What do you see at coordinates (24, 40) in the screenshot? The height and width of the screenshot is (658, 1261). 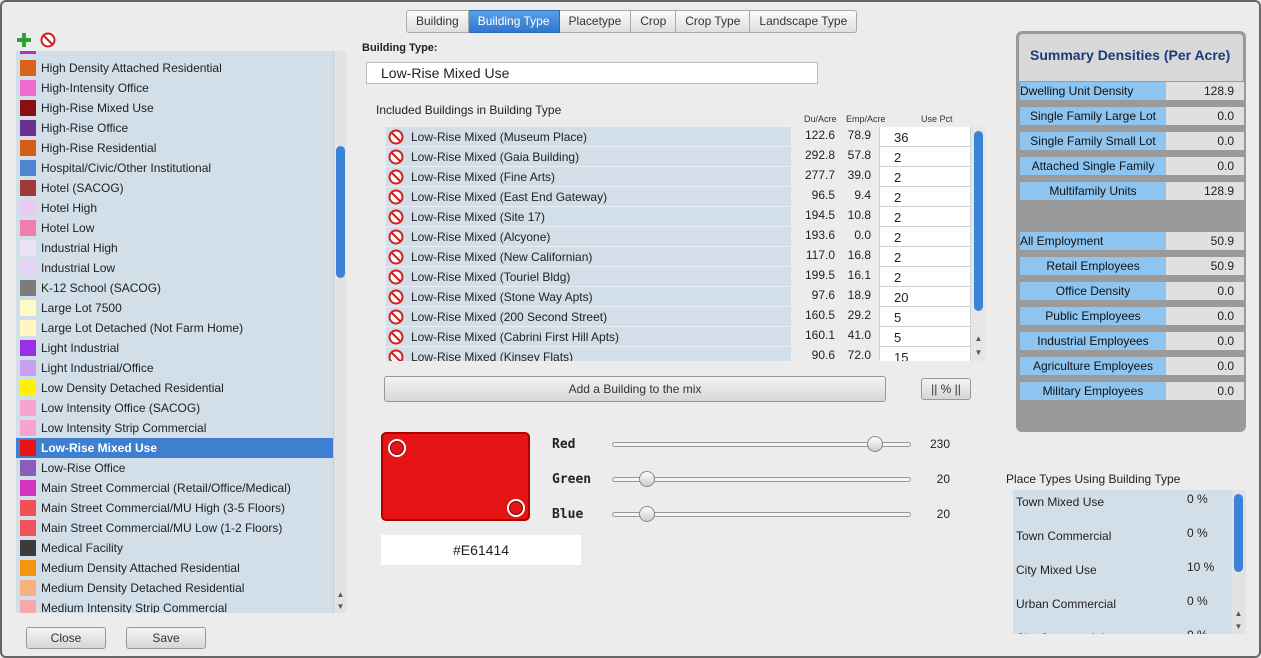 I see `add-icon` at bounding box center [24, 40].